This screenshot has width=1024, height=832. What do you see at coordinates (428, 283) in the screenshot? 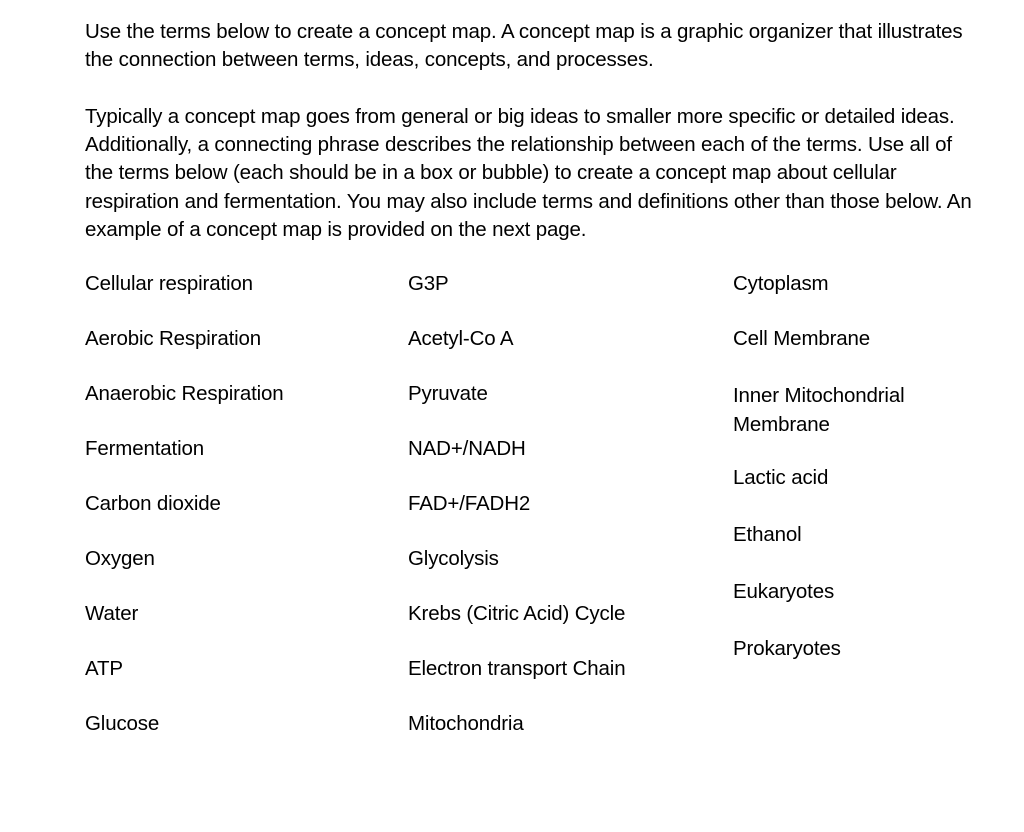
I see `term-item: G3P` at bounding box center [428, 283].